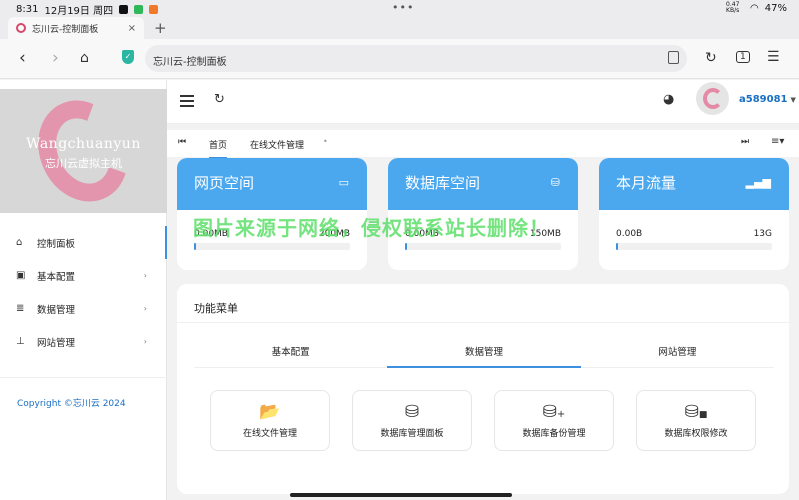 The width and height of the screenshot is (799, 500). What do you see at coordinates (696, 412) in the screenshot?
I see `database-lock-icon: ⛁■` at bounding box center [696, 412].